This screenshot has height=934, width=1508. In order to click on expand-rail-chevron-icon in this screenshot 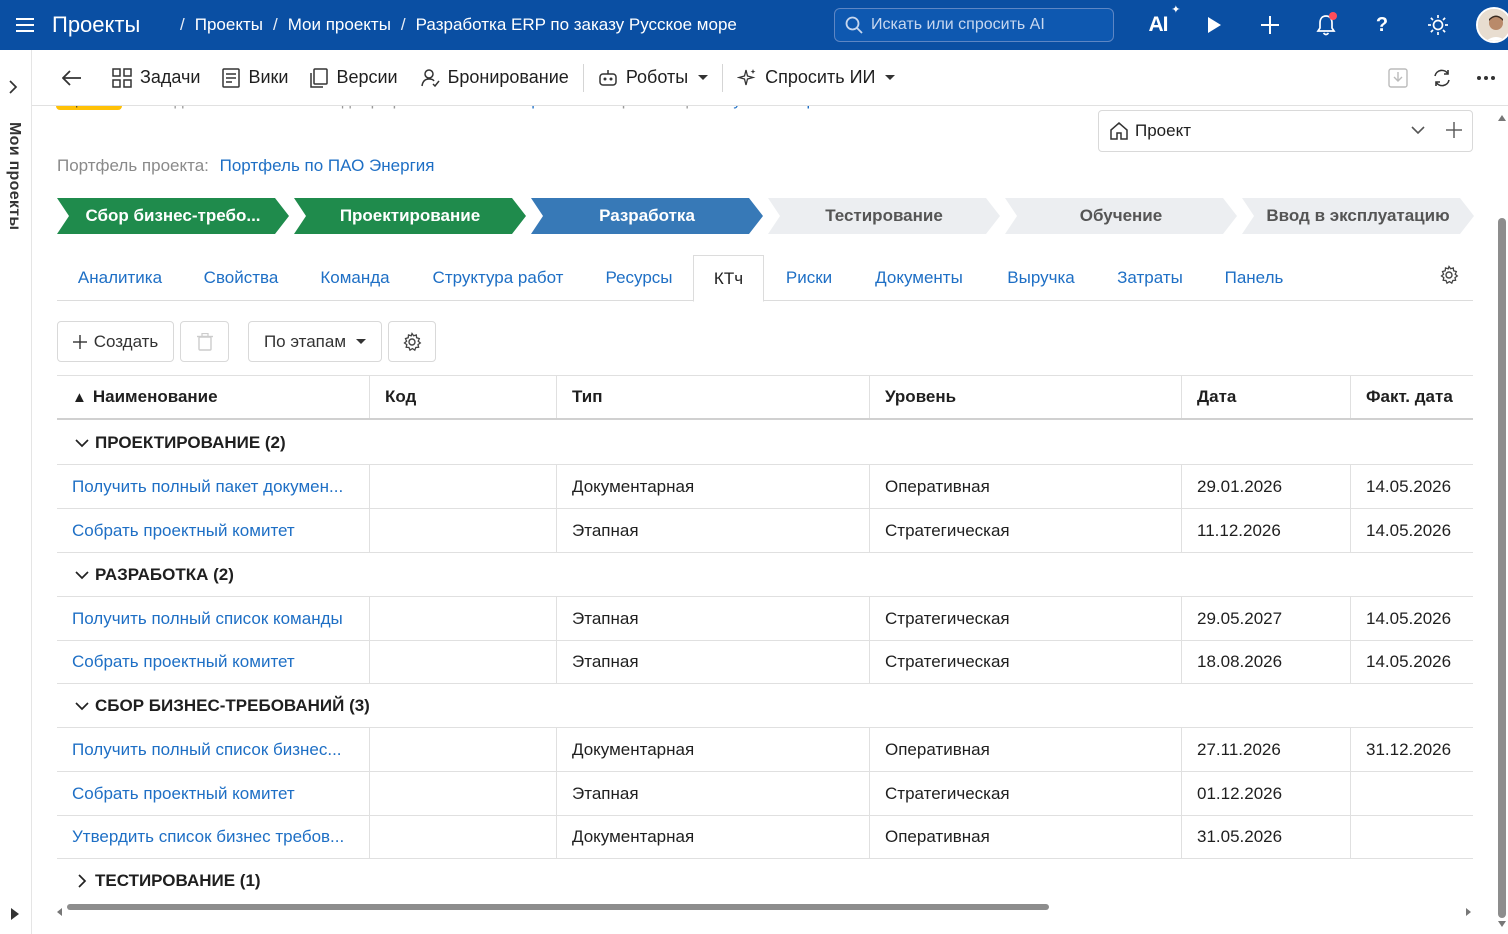, I will do `click(13, 89)`.